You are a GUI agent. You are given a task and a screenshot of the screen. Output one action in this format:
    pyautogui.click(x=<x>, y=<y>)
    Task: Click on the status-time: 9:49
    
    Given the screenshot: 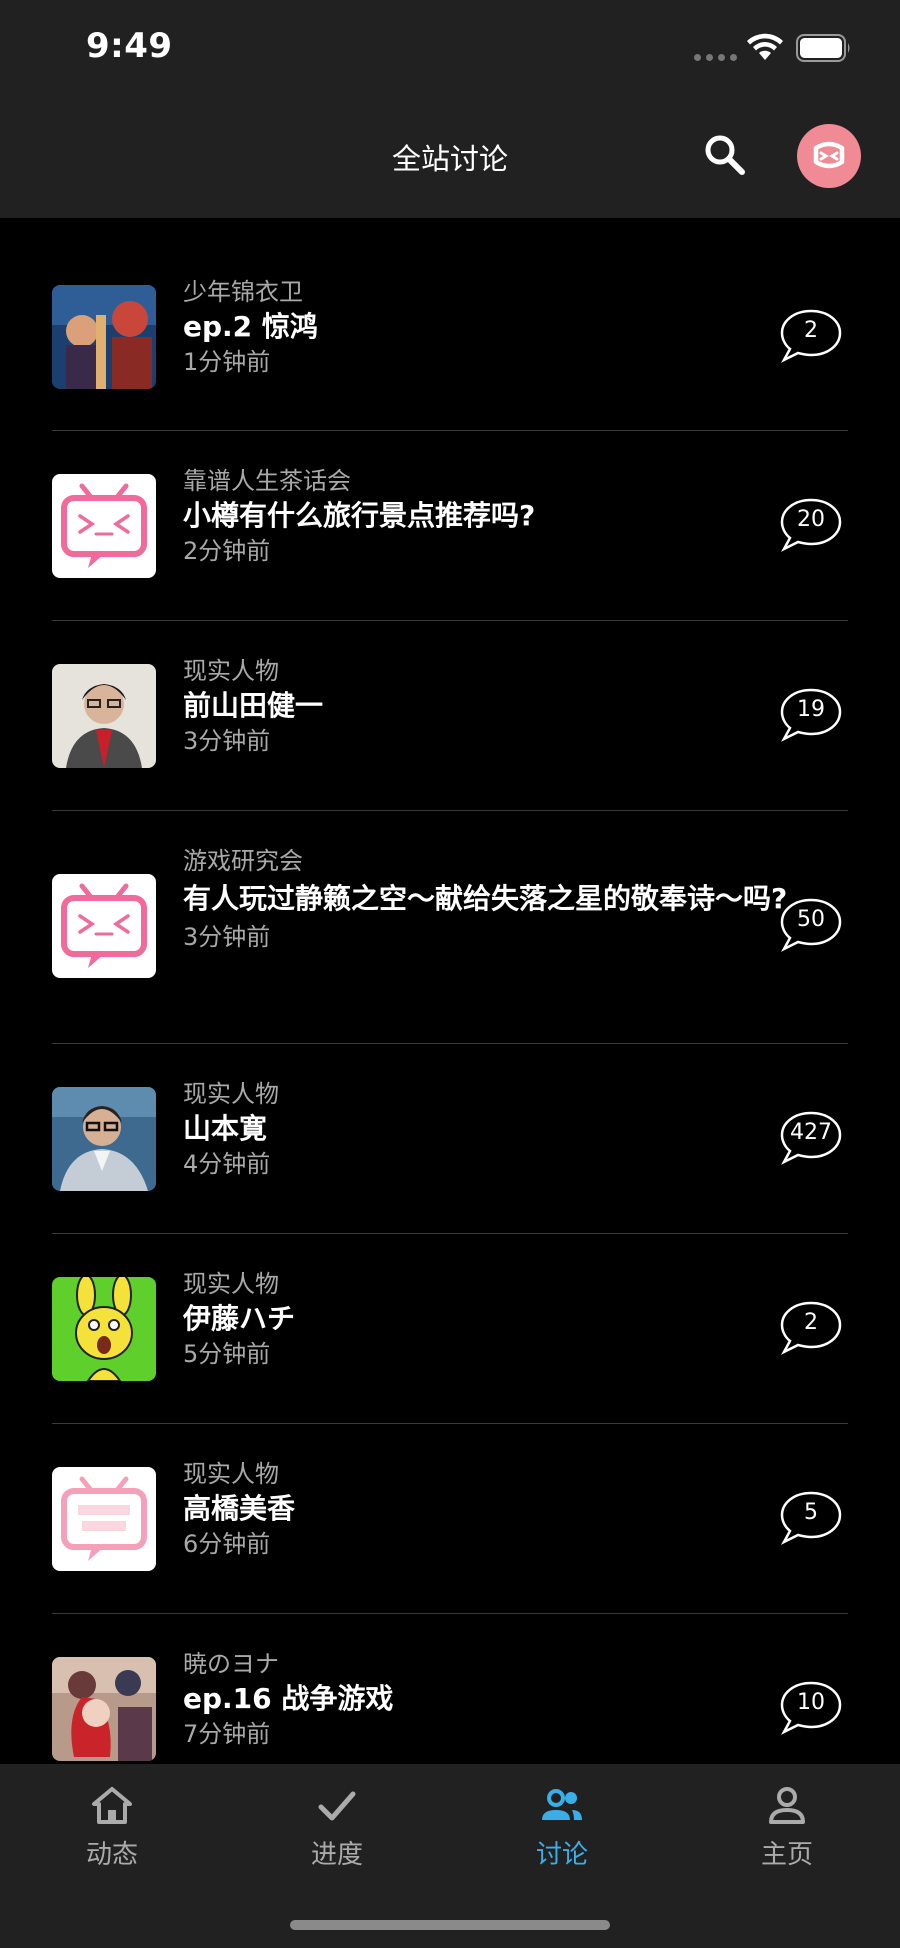 What is the action you would take?
    pyautogui.click(x=129, y=46)
    